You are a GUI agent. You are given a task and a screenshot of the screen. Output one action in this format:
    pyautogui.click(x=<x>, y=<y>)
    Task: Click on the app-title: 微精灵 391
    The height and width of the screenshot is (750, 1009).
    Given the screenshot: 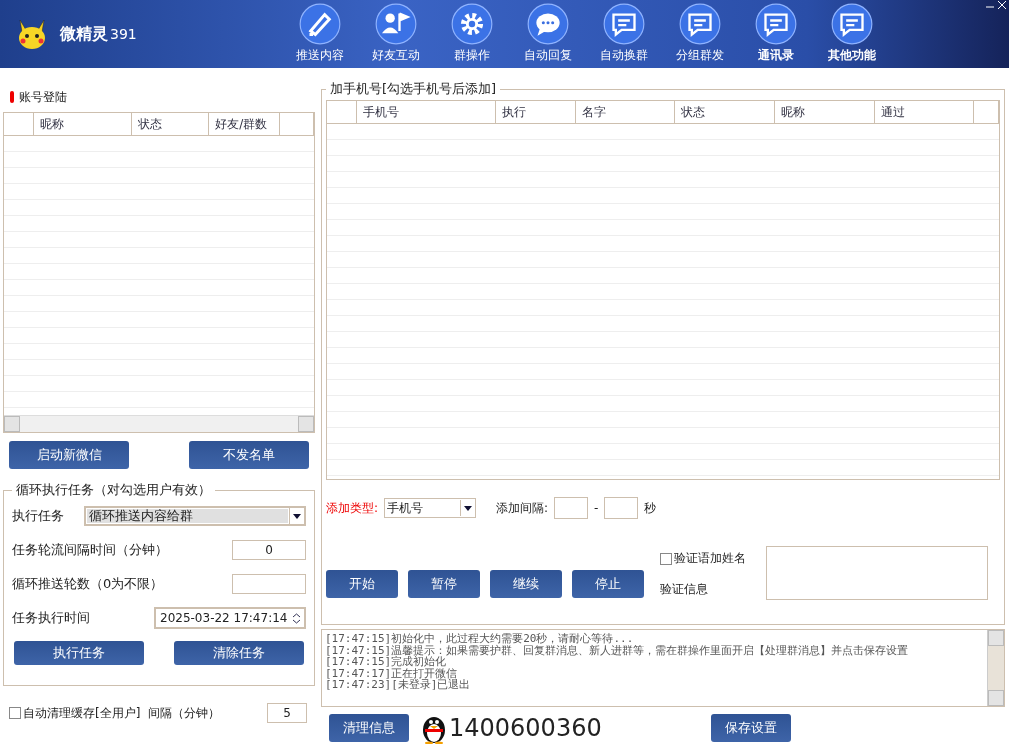 What is the action you would take?
    pyautogui.click(x=99, y=34)
    